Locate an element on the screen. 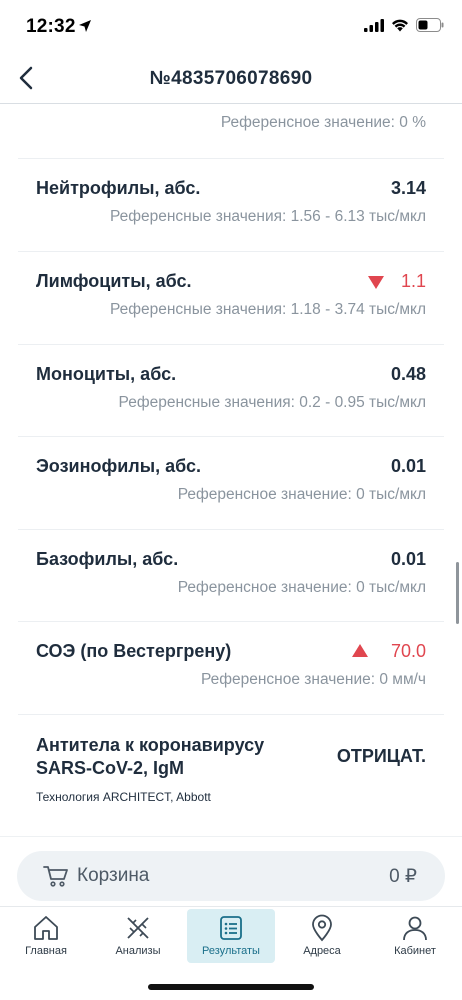  page-title: №4835706078690 is located at coordinates (231, 78).